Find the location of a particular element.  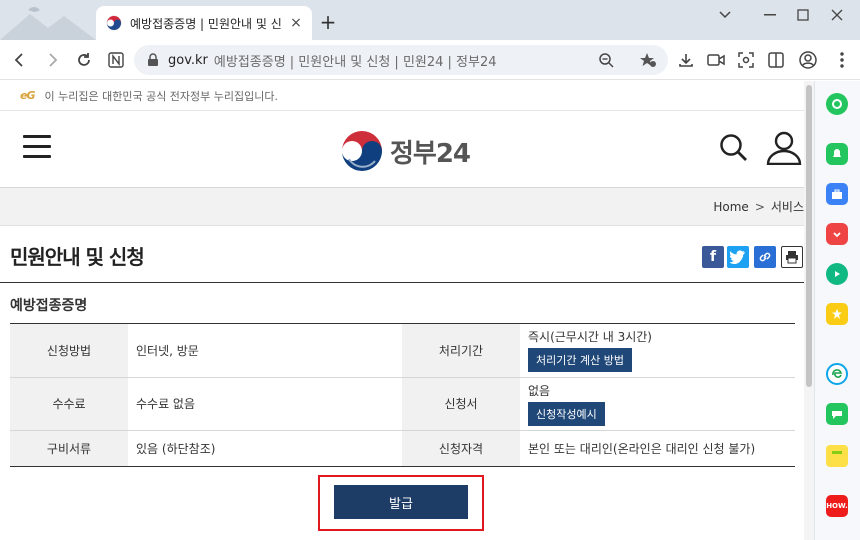

pocket-icon is located at coordinates (837, 234).